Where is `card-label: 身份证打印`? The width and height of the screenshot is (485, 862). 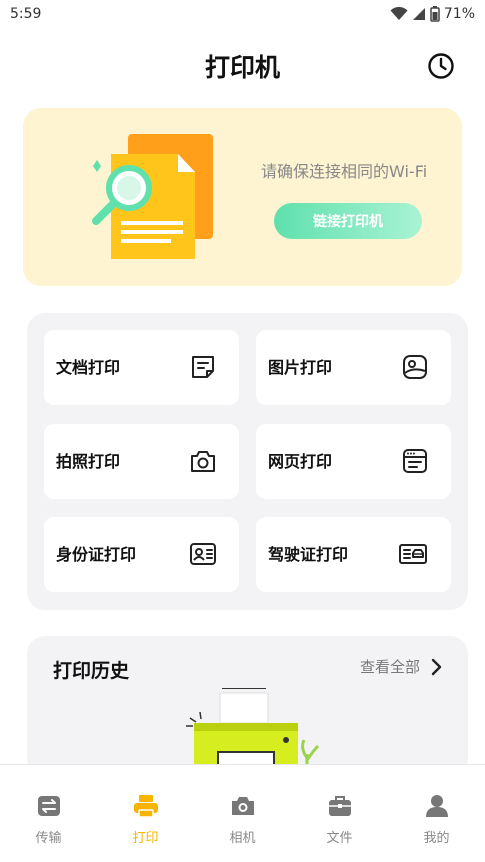 card-label: 身份证打印 is located at coordinates (96, 554).